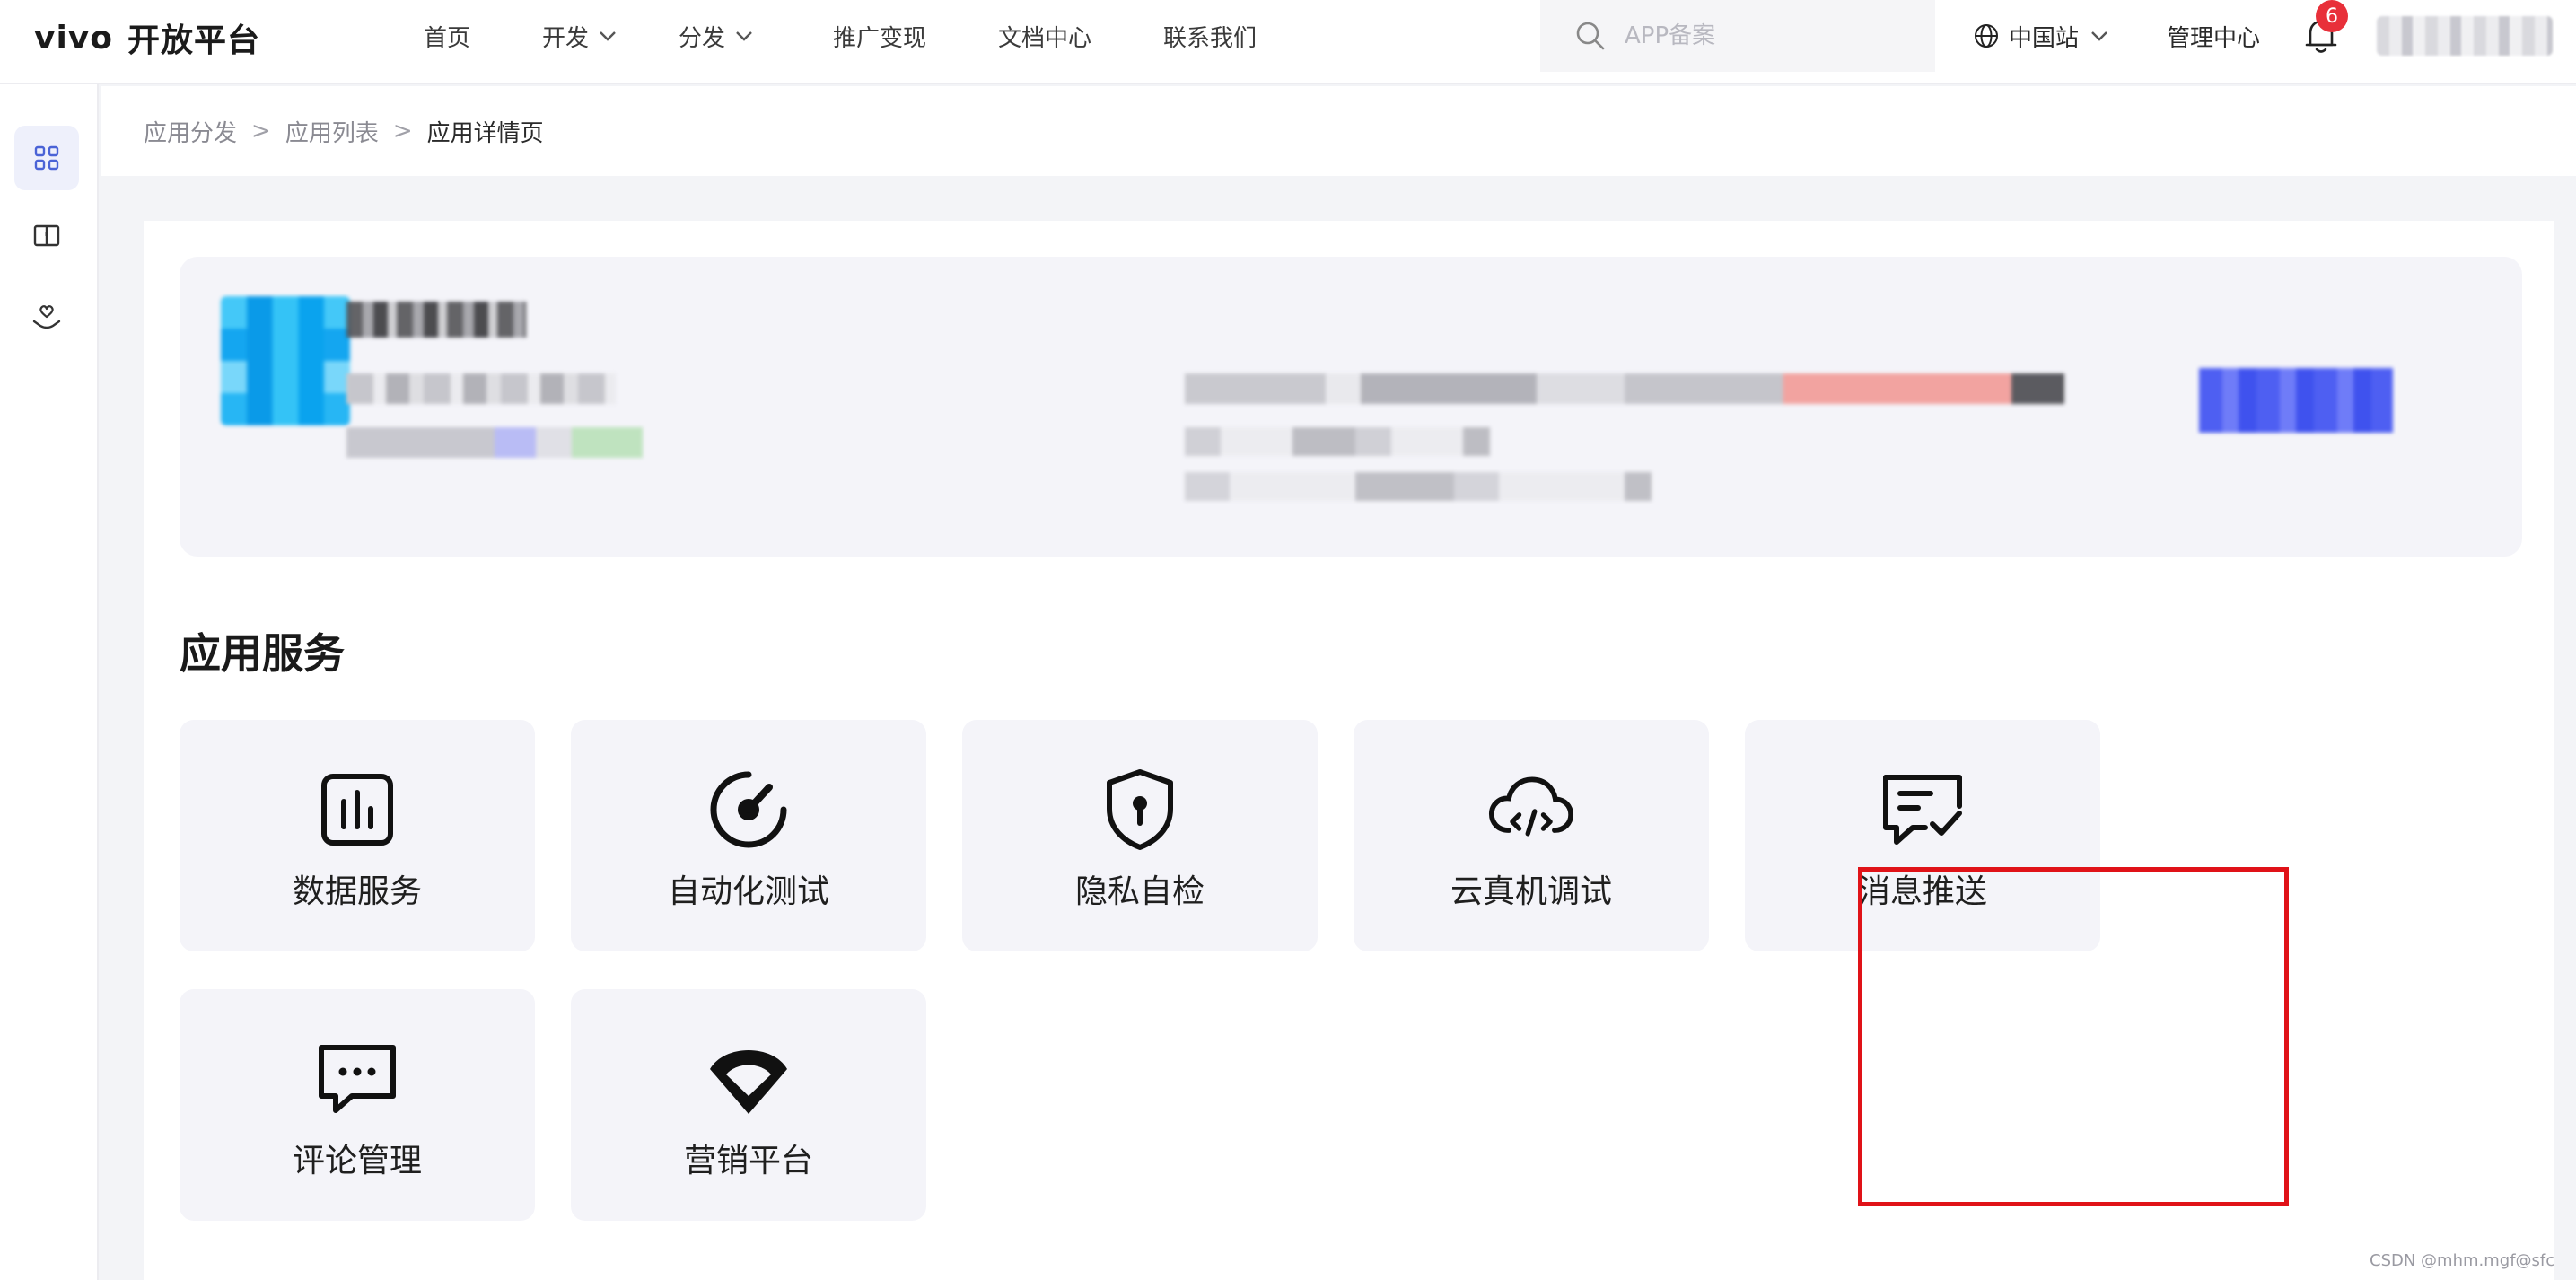 The image size is (2576, 1280). I want to click on app-icon, so click(285, 360).